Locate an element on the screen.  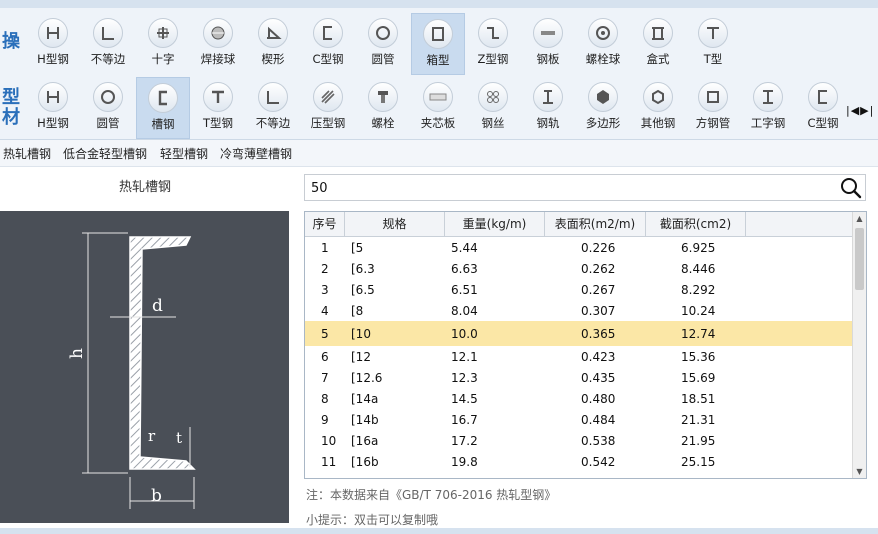
toolbar-scroll-arrows: |◀▶| is located at coordinates (860, 110).